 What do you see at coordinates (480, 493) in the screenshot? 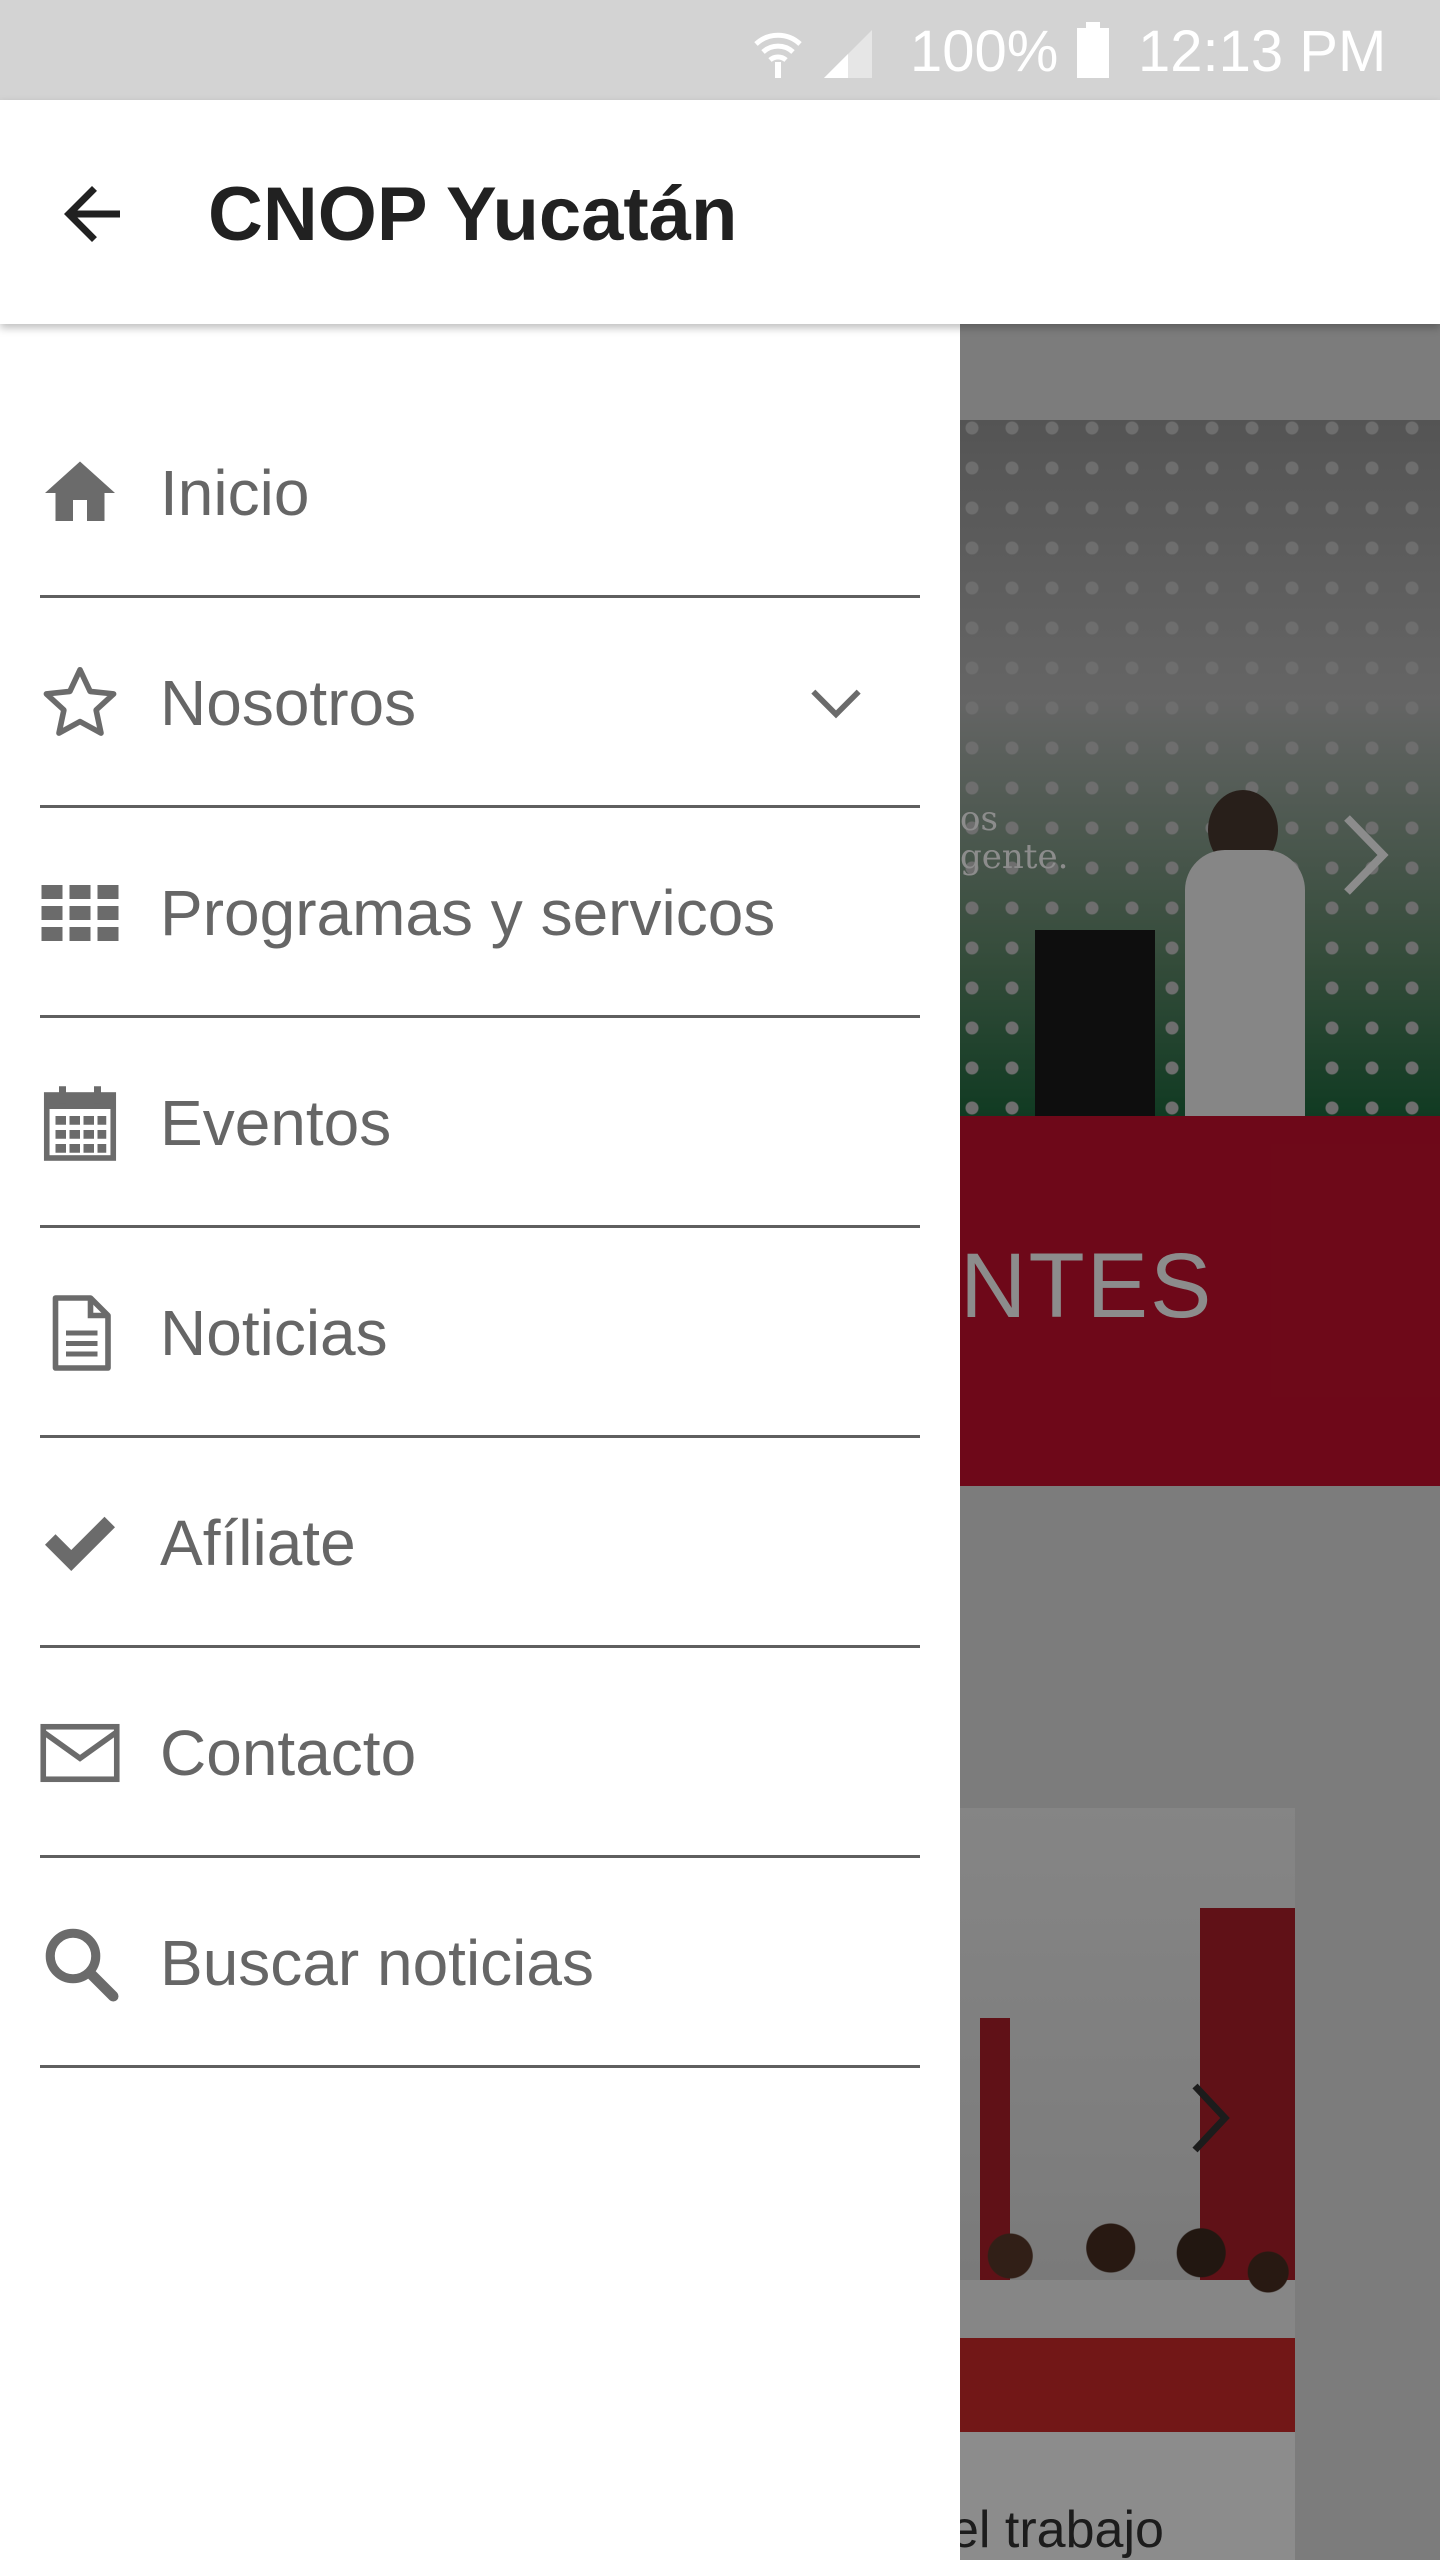
I see `nav-item-inicio: Inicio` at bounding box center [480, 493].